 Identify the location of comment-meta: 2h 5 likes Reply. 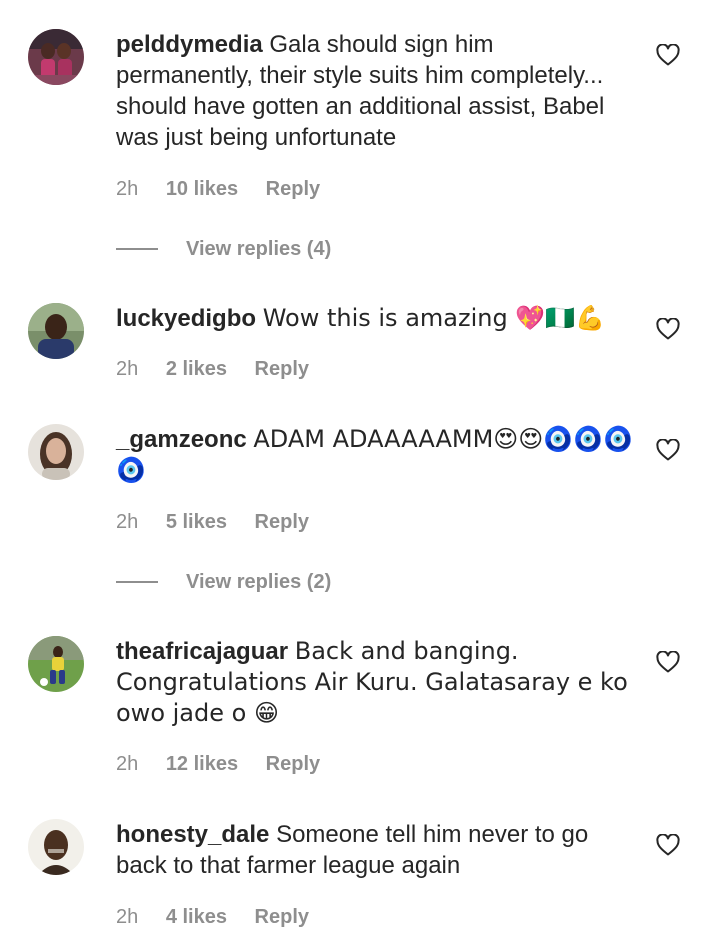
(212, 522).